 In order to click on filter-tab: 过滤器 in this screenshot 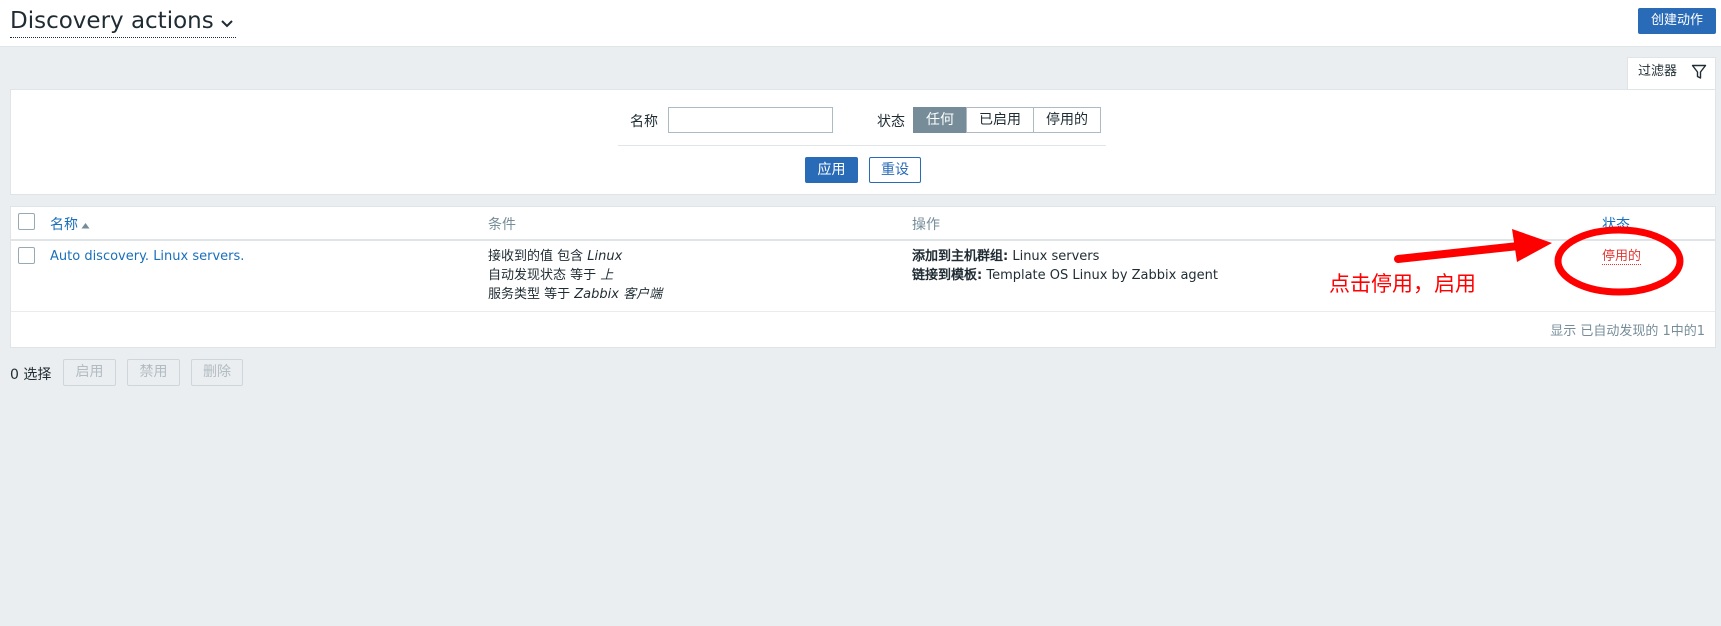, I will do `click(1671, 73)`.